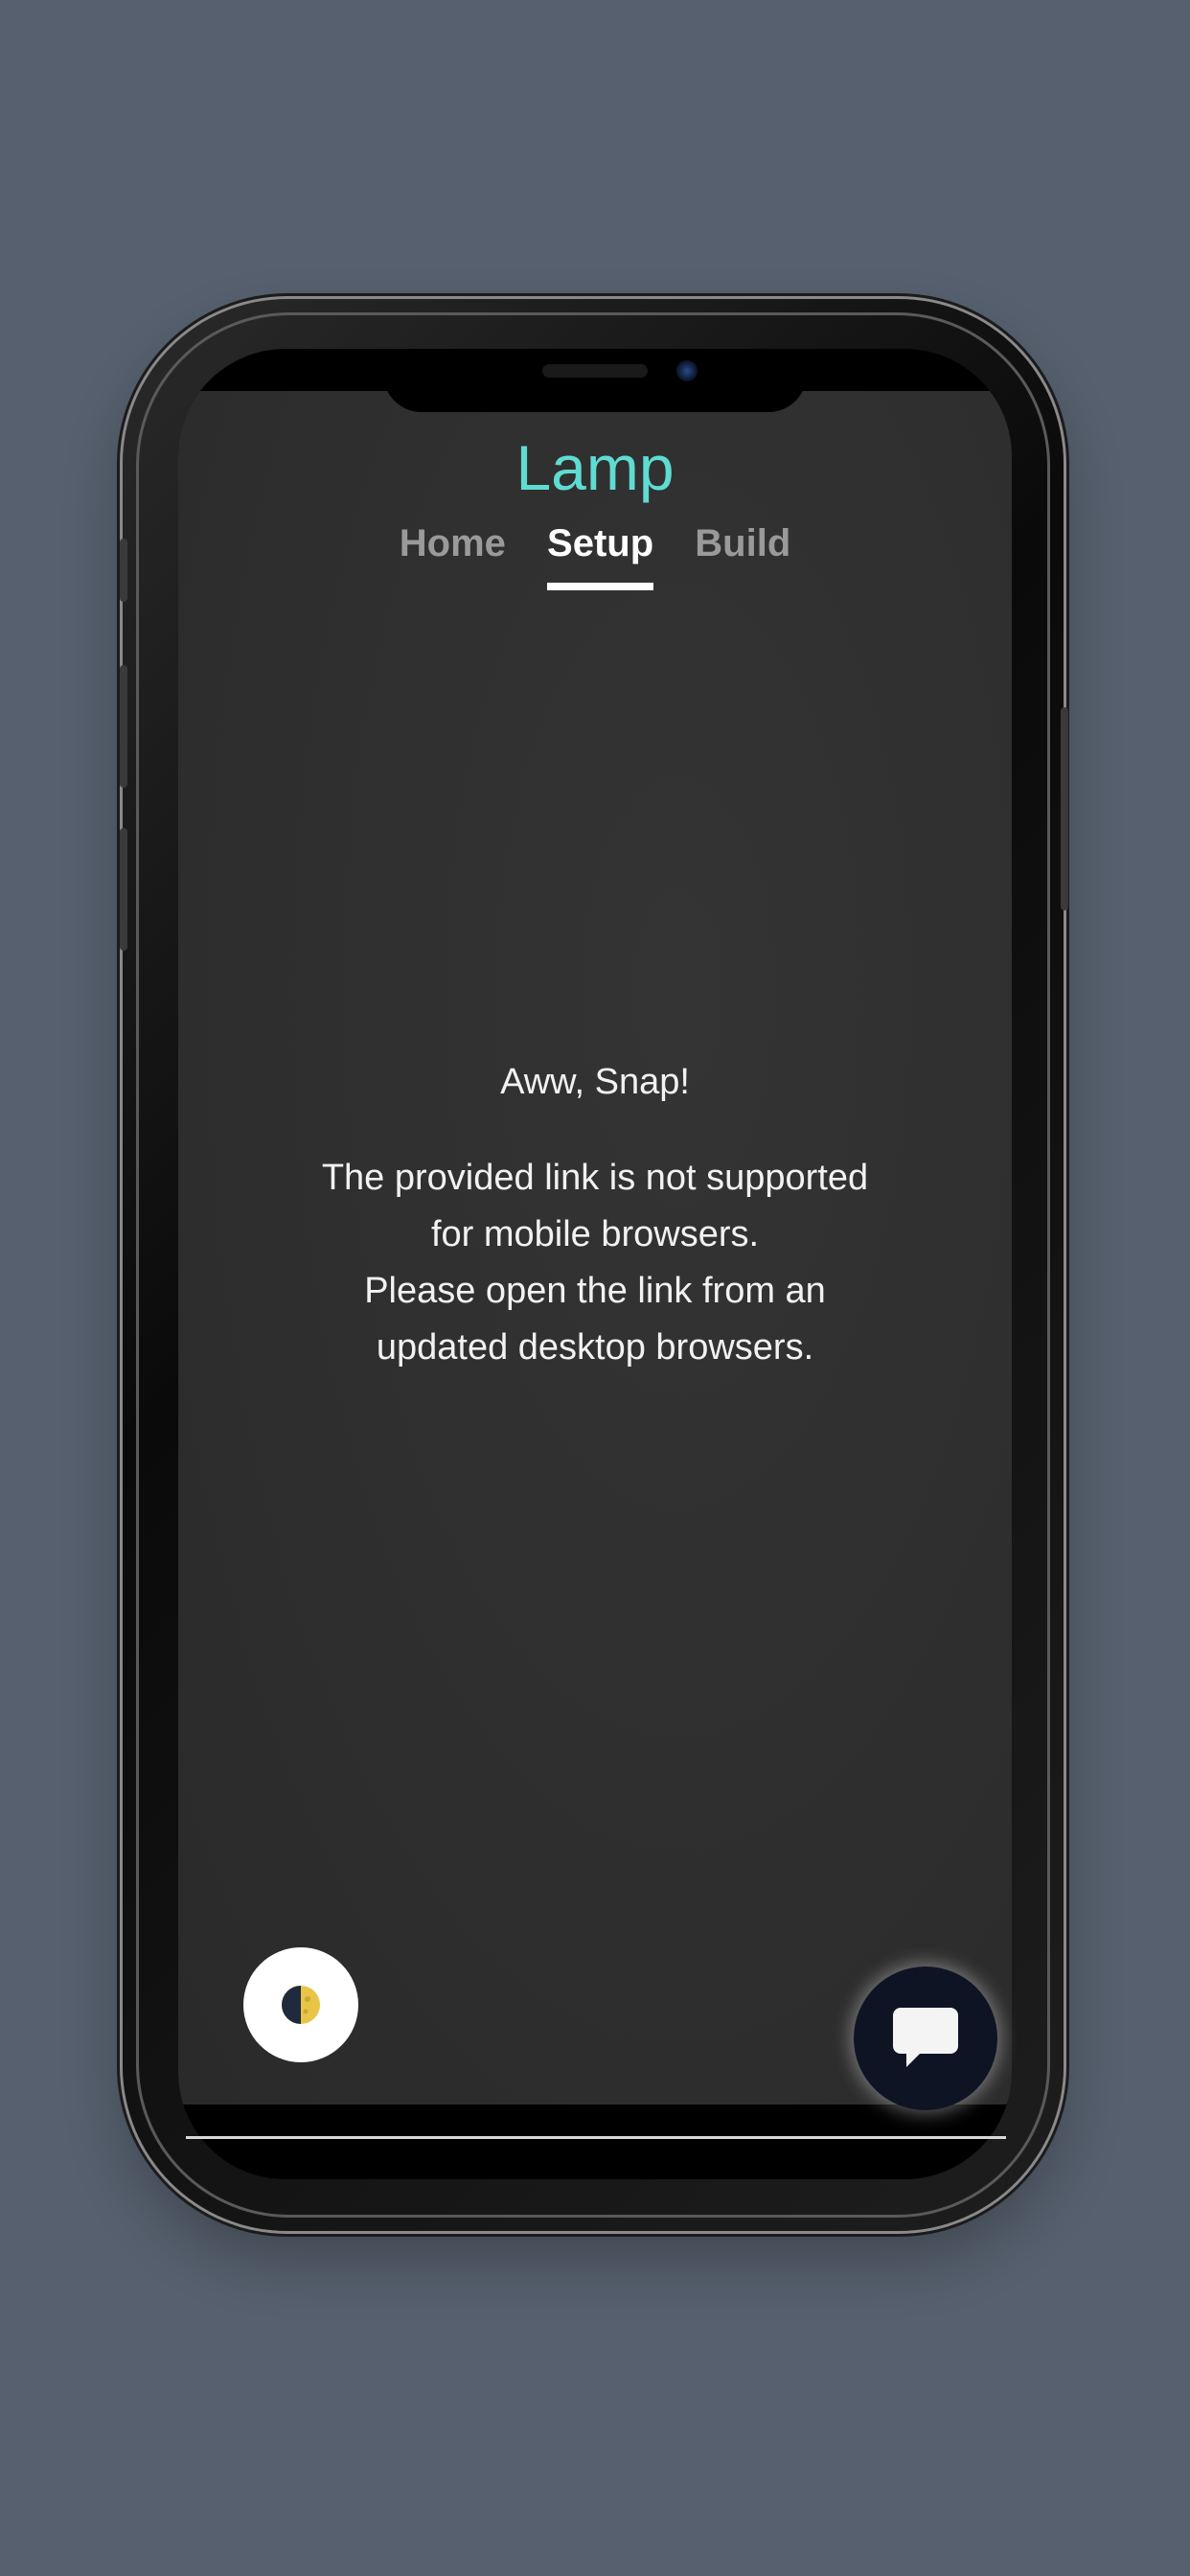  What do you see at coordinates (595, 380) in the screenshot?
I see `notch` at bounding box center [595, 380].